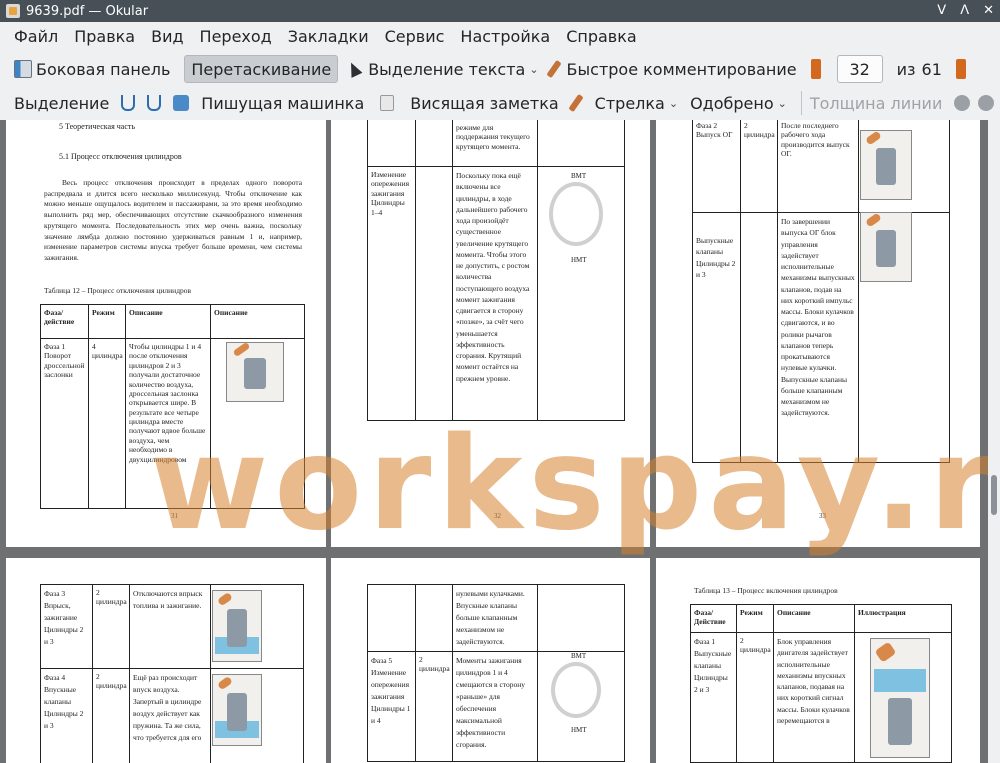 The image size is (1000, 763). What do you see at coordinates (66, 715) in the screenshot?
I see `table-cell: Фаза 4 Впускные клапаны Цилиндры 2 и 3` at bounding box center [66, 715].